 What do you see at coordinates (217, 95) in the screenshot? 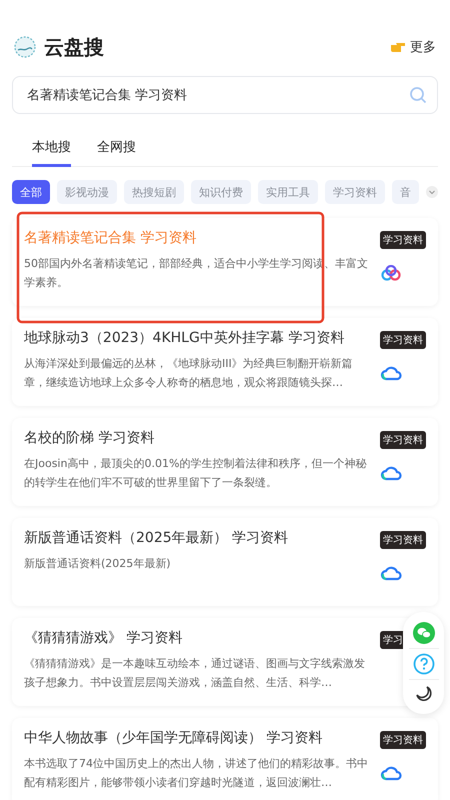
I see `search-field: 名著精读笔记合集 学习资料` at bounding box center [217, 95].